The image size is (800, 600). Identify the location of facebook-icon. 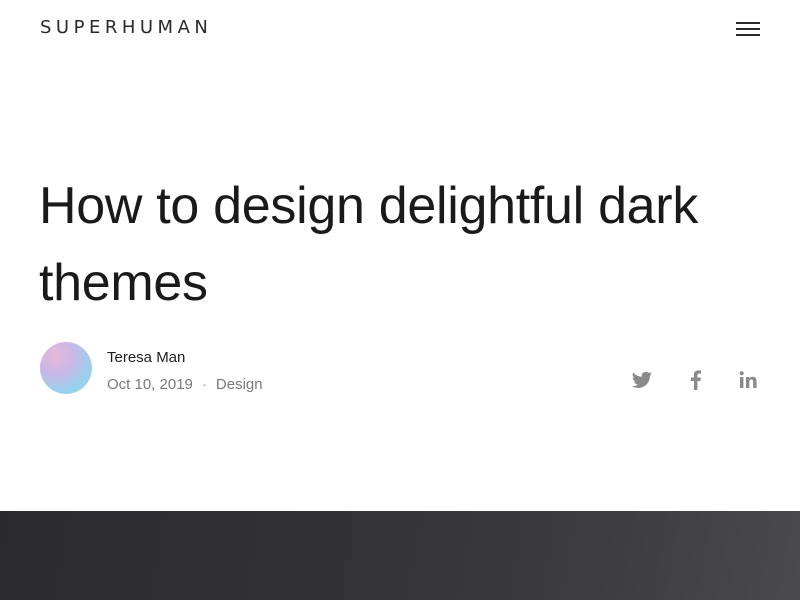
(696, 380).